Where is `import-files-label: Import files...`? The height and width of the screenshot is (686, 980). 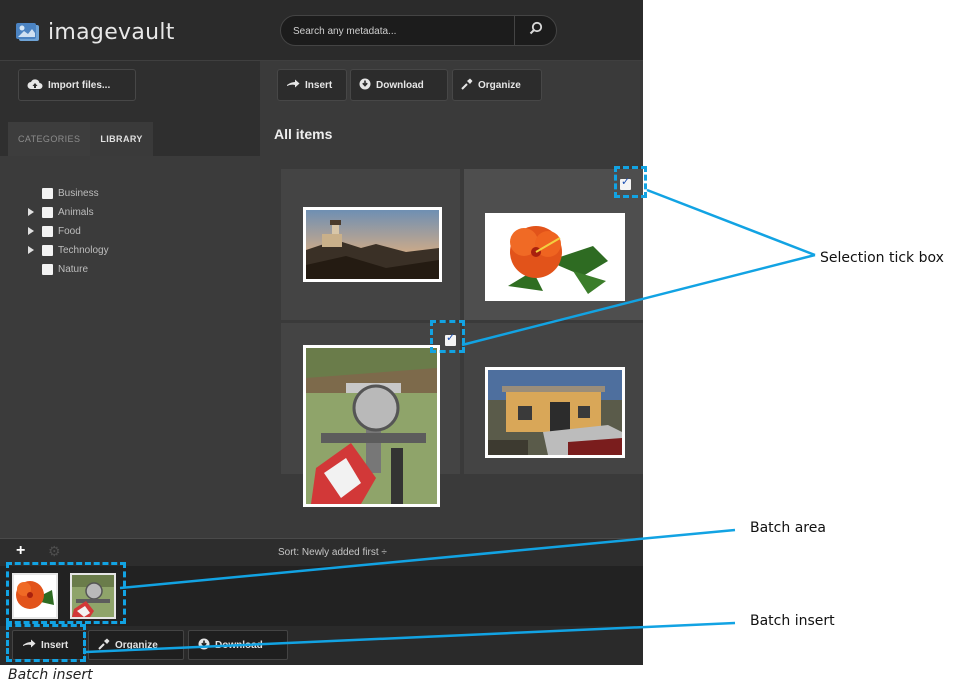
import-files-label: Import files... is located at coordinates (79, 85).